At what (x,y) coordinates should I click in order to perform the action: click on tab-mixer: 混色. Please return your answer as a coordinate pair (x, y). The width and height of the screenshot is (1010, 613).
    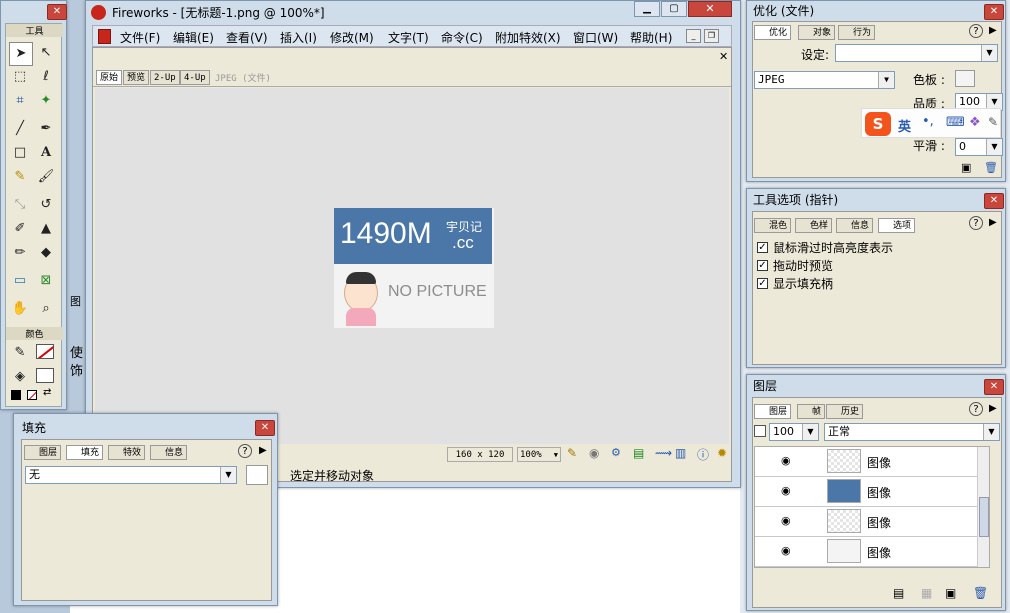
    Looking at the image, I should click on (773, 225).